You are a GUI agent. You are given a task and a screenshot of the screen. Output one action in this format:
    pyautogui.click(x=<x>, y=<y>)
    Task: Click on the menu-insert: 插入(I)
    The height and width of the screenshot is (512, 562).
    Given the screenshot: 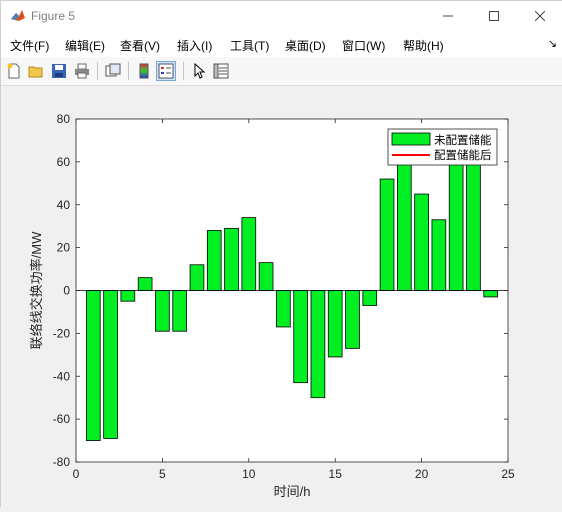 What is the action you would take?
    pyautogui.click(x=194, y=45)
    